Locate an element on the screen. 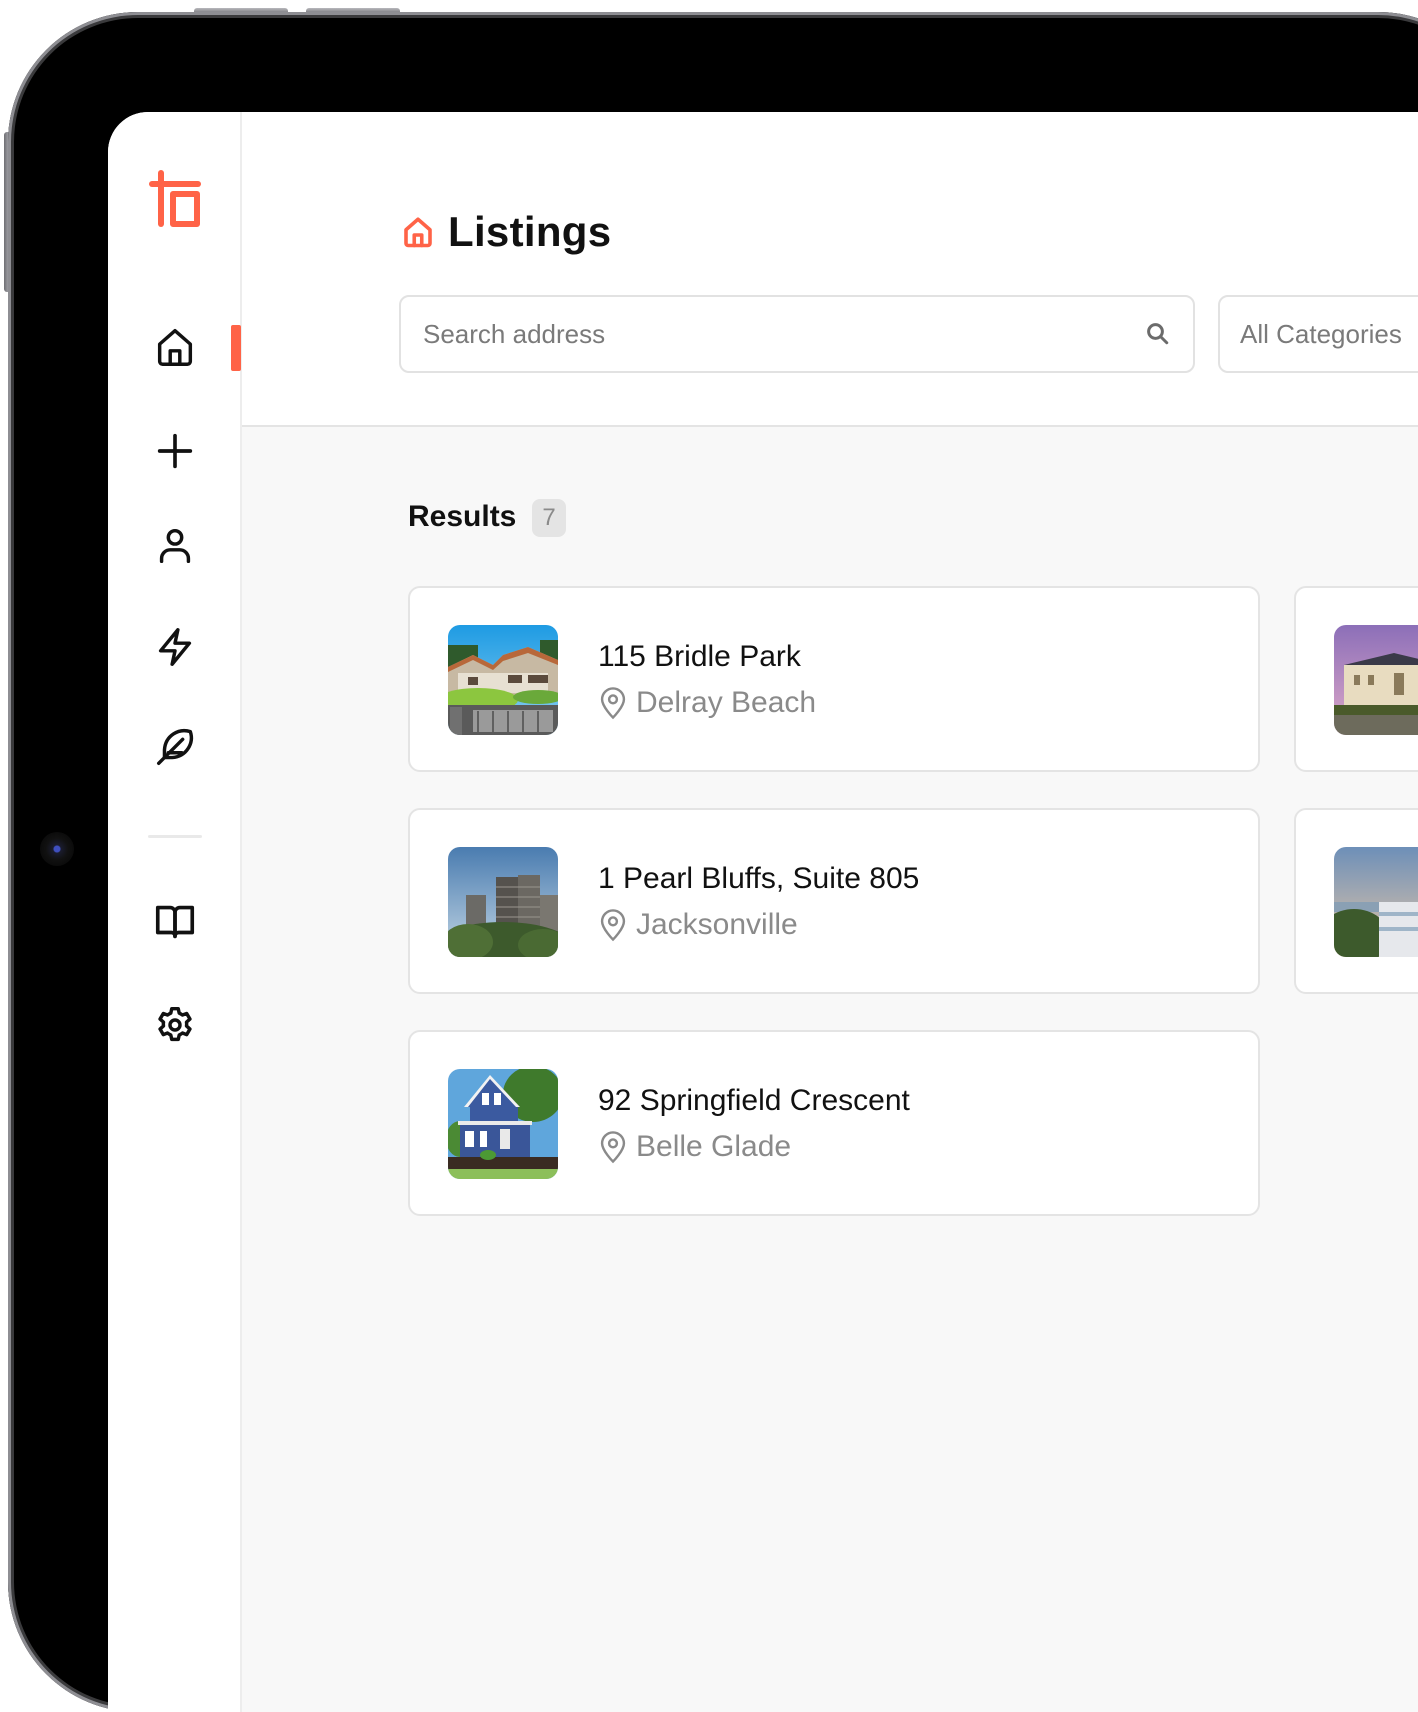 This screenshot has height=1712, width=1418. page-title: Listings is located at coordinates (530, 231).